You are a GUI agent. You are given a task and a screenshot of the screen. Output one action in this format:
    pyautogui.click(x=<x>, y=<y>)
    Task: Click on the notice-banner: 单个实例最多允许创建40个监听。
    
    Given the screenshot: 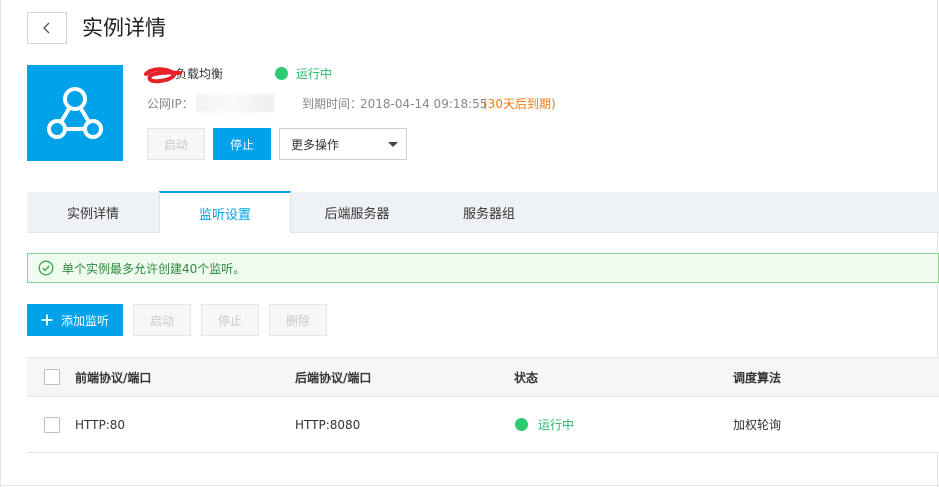 What is the action you would take?
    pyautogui.click(x=483, y=268)
    